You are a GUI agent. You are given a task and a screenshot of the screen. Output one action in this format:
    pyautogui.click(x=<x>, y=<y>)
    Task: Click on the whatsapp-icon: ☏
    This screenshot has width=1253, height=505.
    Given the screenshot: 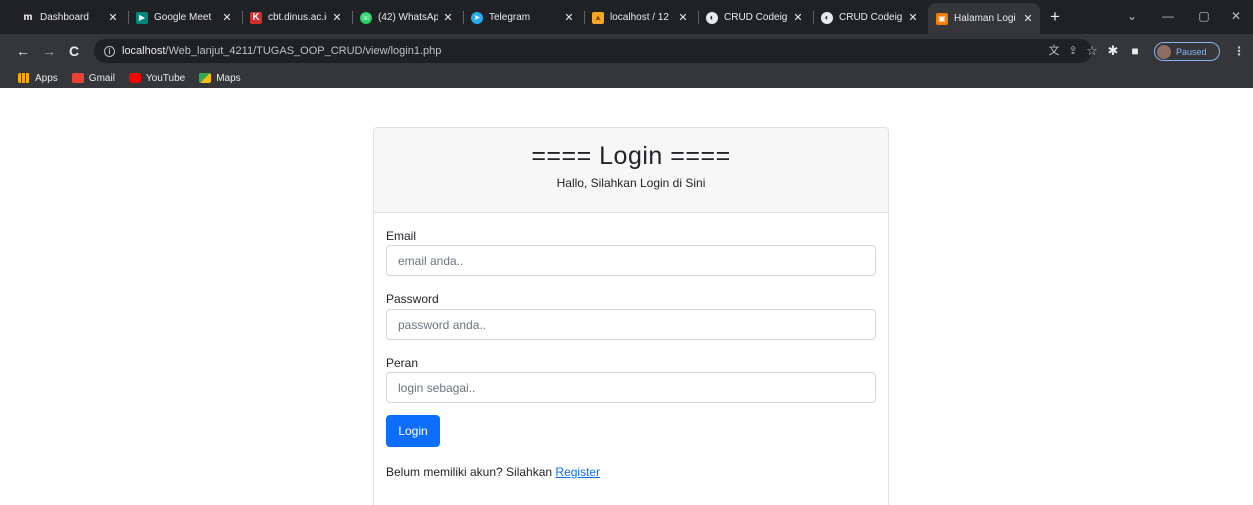 What is the action you would take?
    pyautogui.click(x=366, y=17)
    